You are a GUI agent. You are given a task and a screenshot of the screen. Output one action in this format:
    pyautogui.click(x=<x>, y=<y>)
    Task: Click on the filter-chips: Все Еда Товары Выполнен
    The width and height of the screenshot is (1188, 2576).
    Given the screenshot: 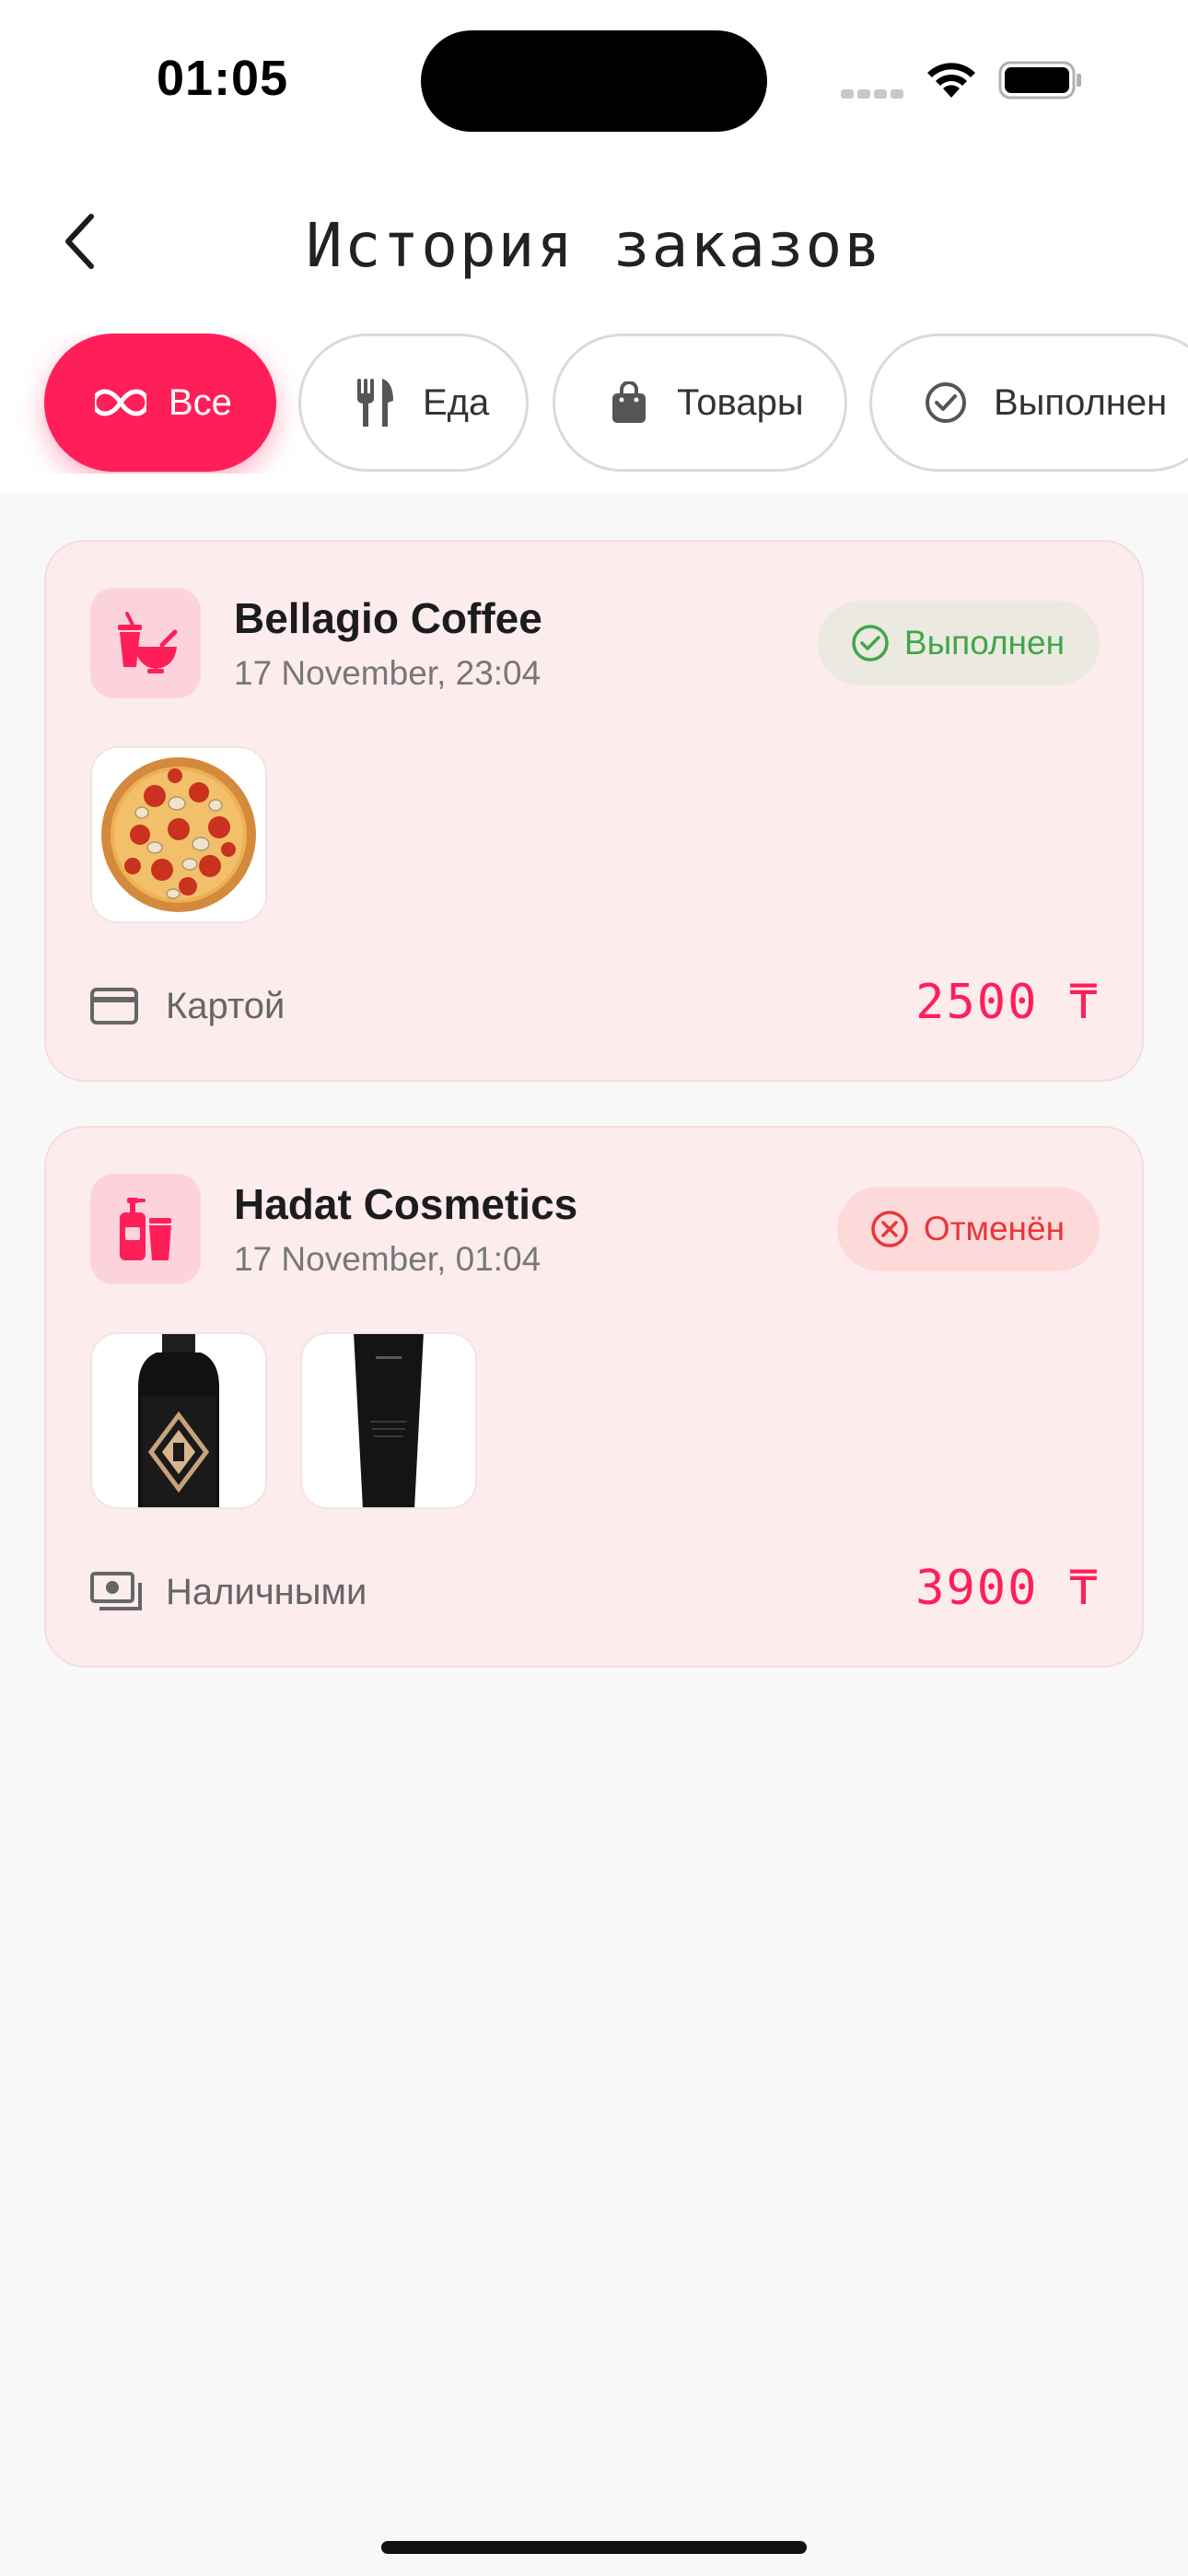 What is the action you would take?
    pyautogui.click(x=594, y=404)
    